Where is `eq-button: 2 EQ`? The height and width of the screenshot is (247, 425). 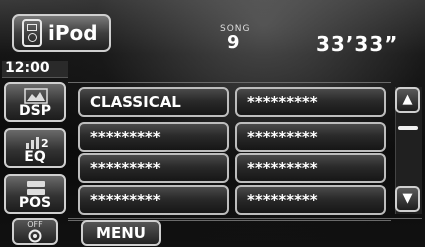
eq-button: 2 EQ is located at coordinates (35, 148).